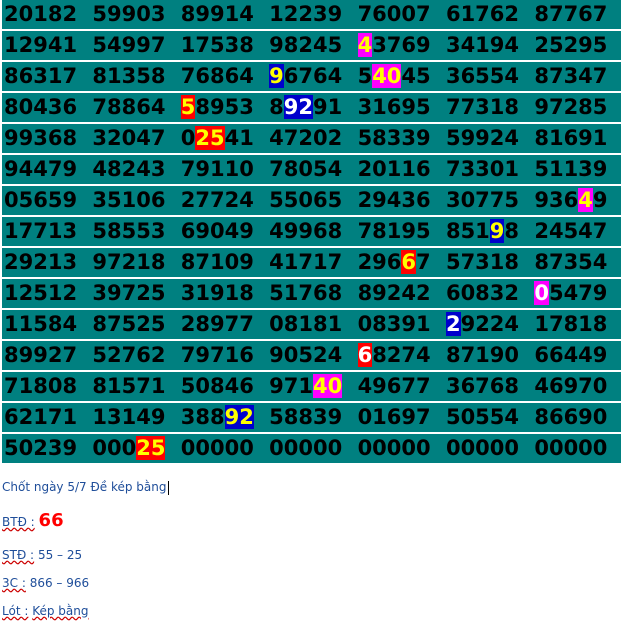  Describe the element at coordinates (576, 138) in the screenshot. I see `grid-cell: 81691` at that location.